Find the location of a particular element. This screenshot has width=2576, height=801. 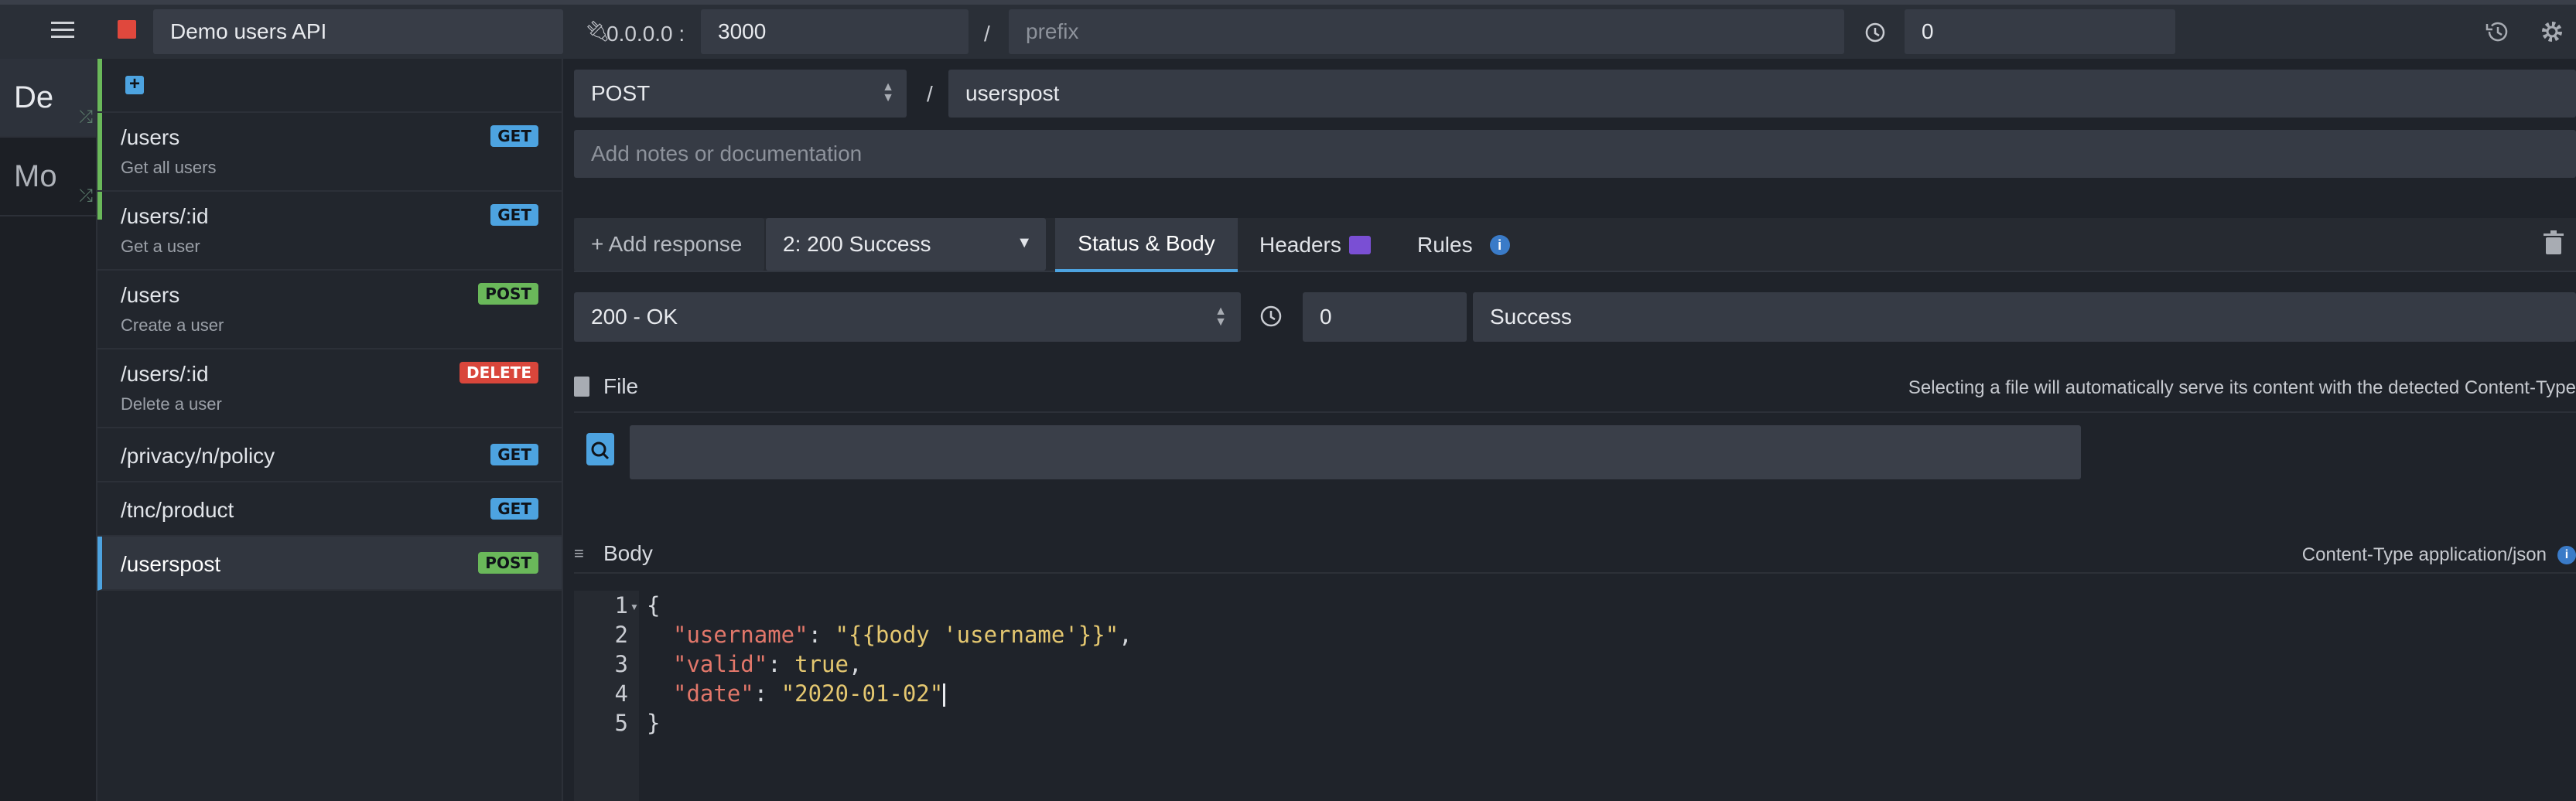

caret-down-icon: ▼ is located at coordinates (1024, 243).